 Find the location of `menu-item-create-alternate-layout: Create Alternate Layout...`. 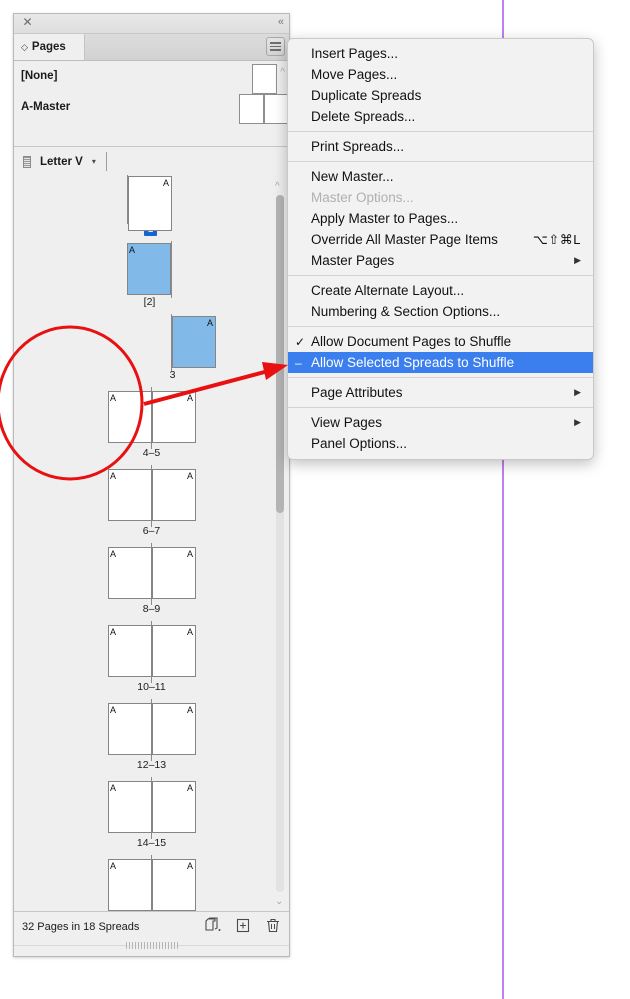

menu-item-create-alternate-layout: Create Alternate Layout... is located at coordinates (440, 290).